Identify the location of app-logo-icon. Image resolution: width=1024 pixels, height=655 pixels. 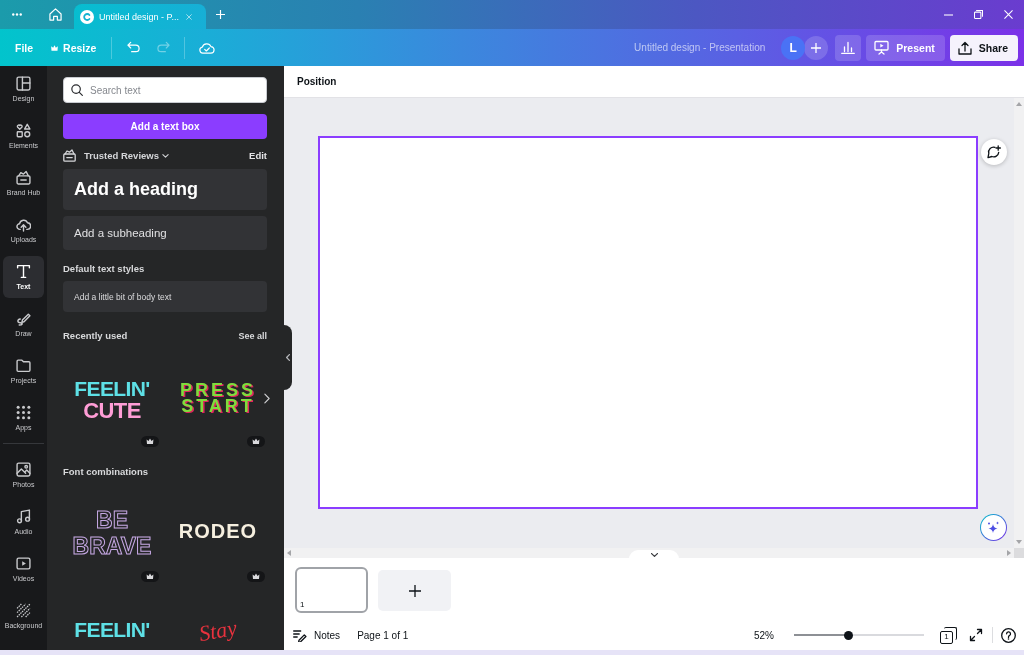
(87, 16).